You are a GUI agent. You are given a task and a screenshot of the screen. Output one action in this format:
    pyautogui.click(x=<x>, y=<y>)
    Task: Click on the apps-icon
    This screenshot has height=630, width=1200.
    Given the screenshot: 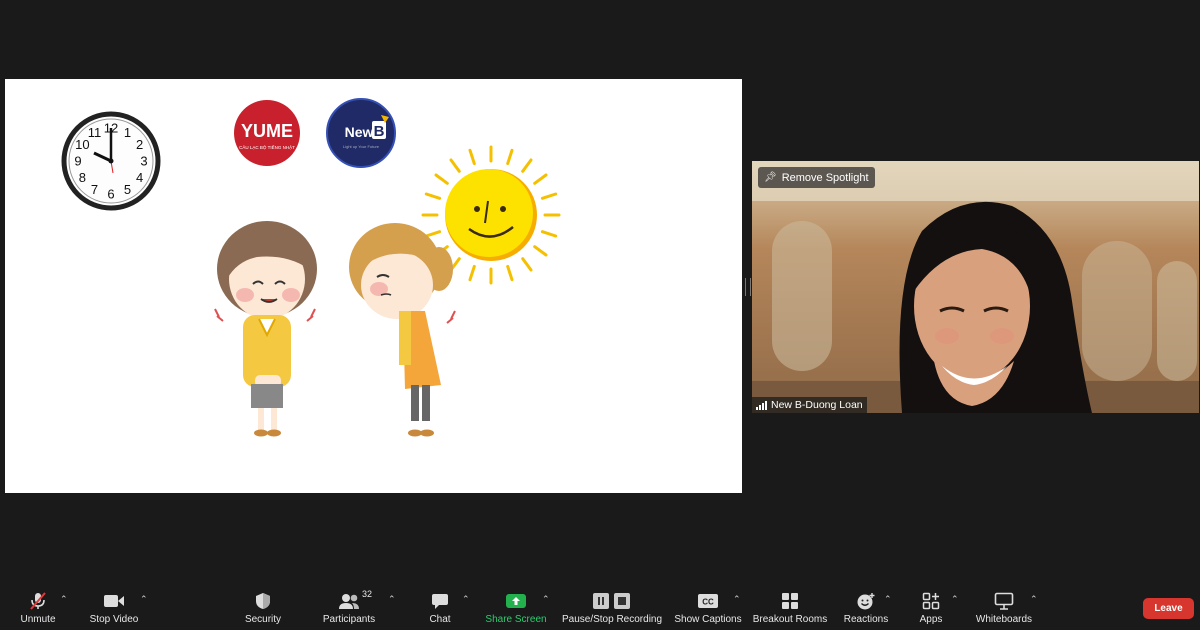 What is the action you would take?
    pyautogui.click(x=931, y=601)
    